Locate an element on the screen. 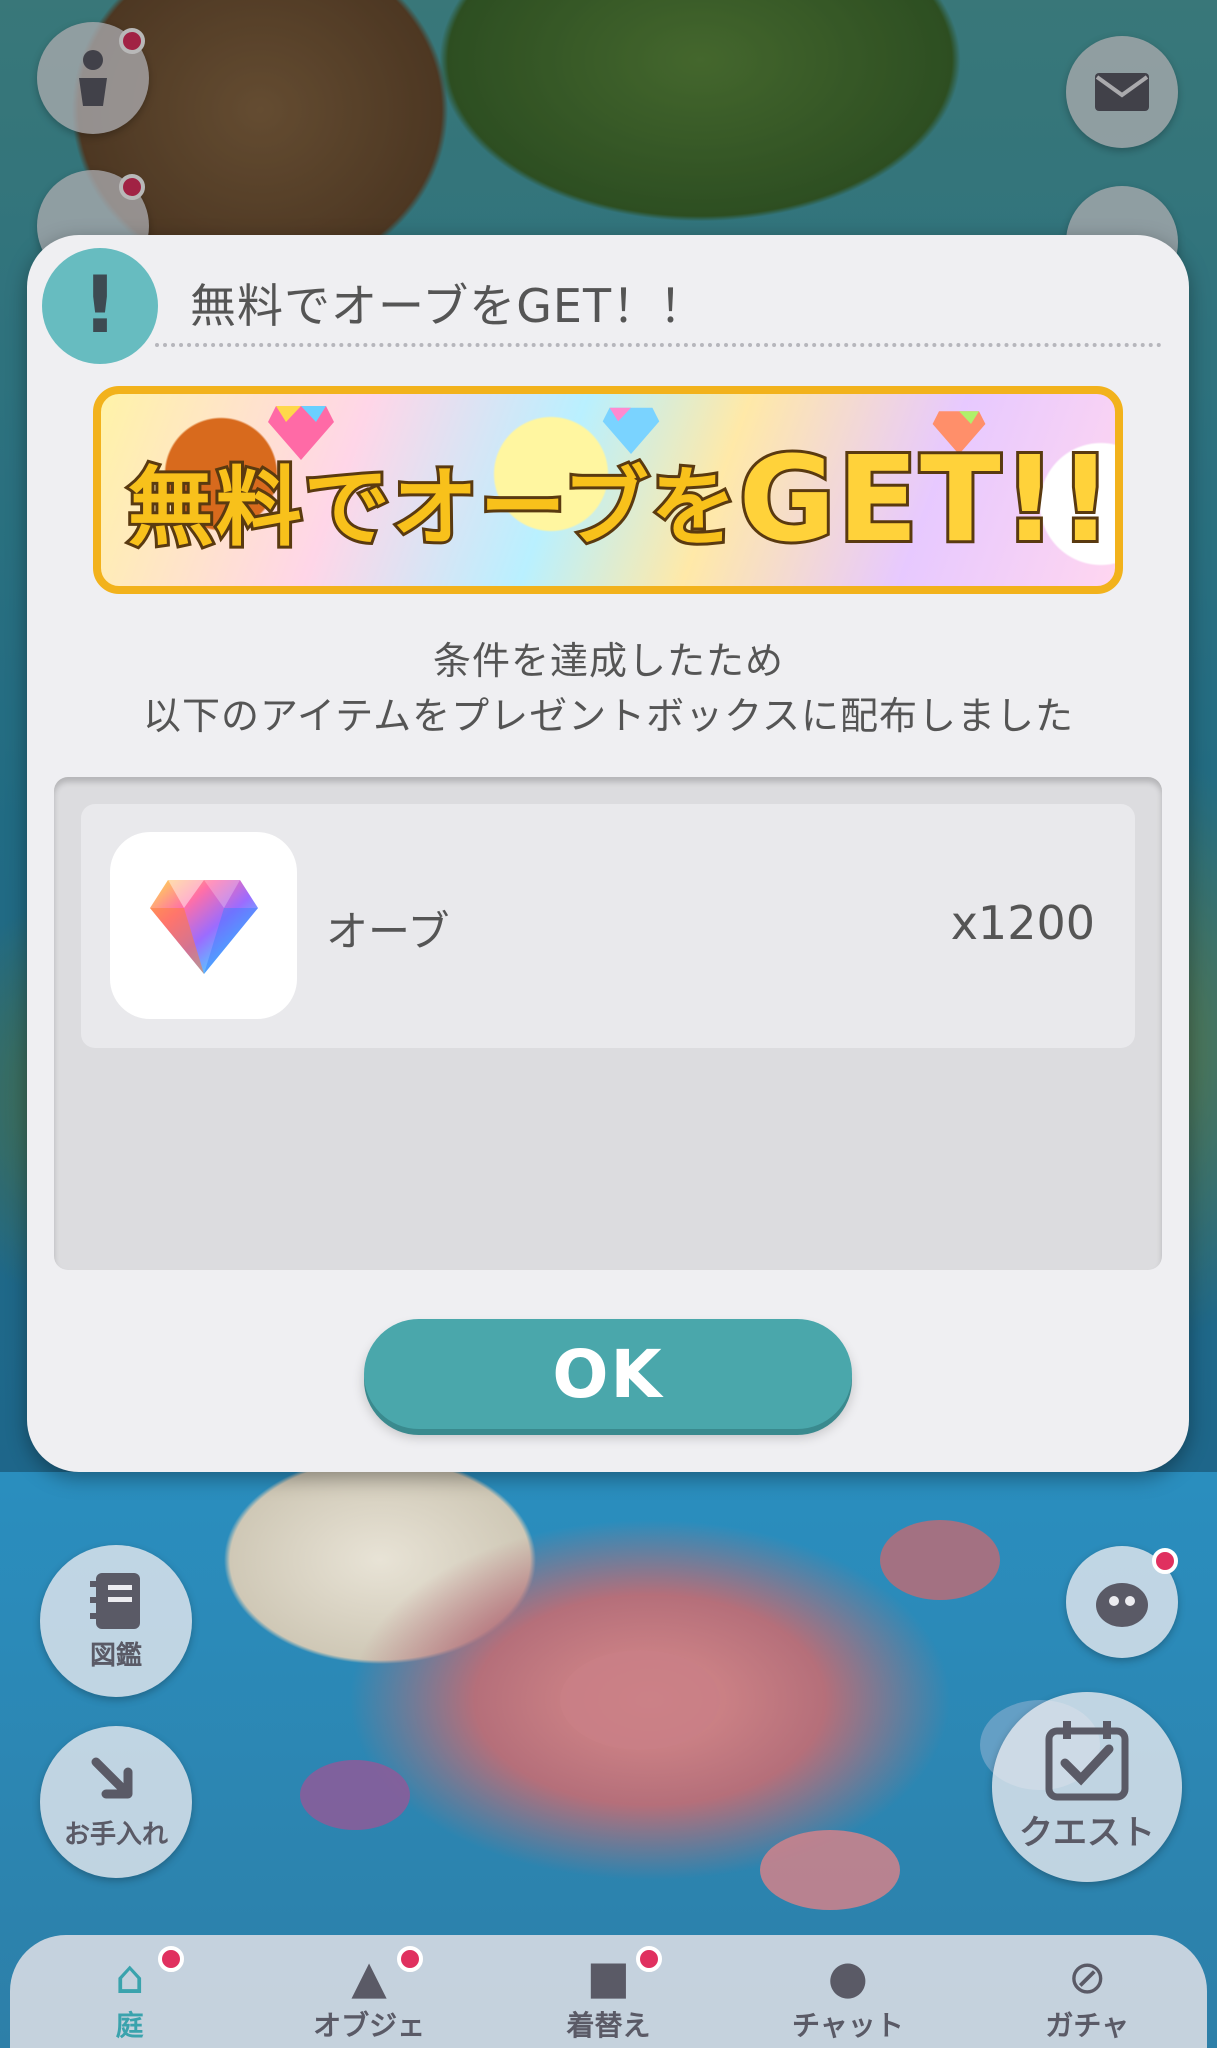  house-icon: ⌂ is located at coordinates (130, 1977).